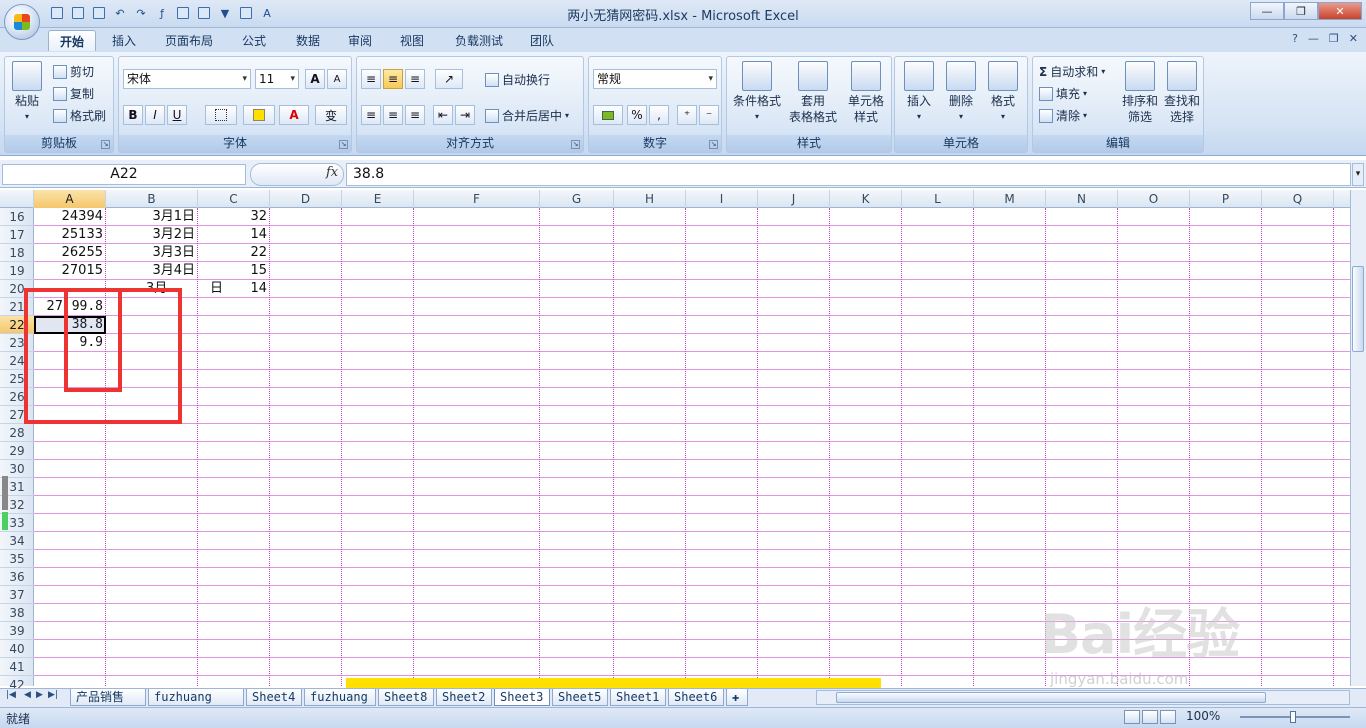 The height and width of the screenshot is (728, 1366). Describe the element at coordinates (1168, 717) in the screenshot. I see `page-break-view-icon` at that location.